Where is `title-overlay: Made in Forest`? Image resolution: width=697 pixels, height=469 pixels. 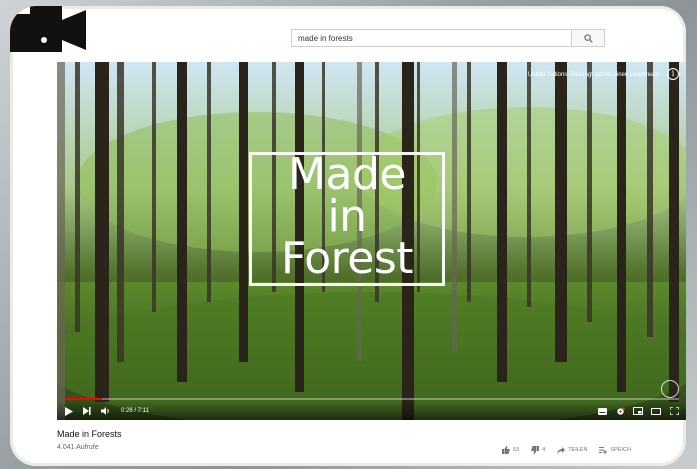 title-overlay: Made in Forest is located at coordinates (347, 216).